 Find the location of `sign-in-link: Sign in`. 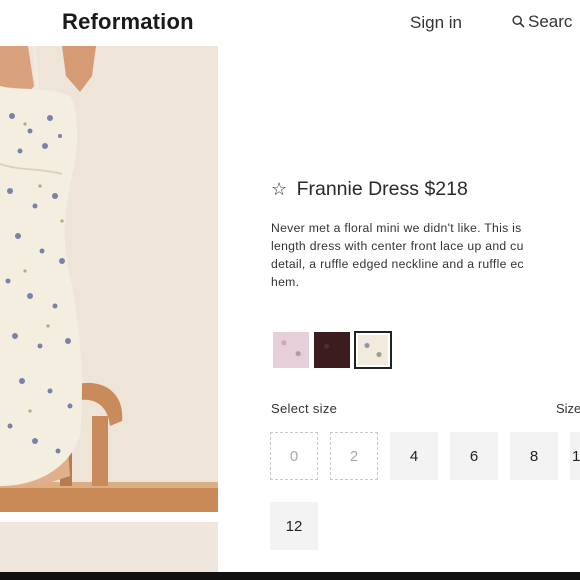

sign-in-link: Sign in is located at coordinates (436, 23).